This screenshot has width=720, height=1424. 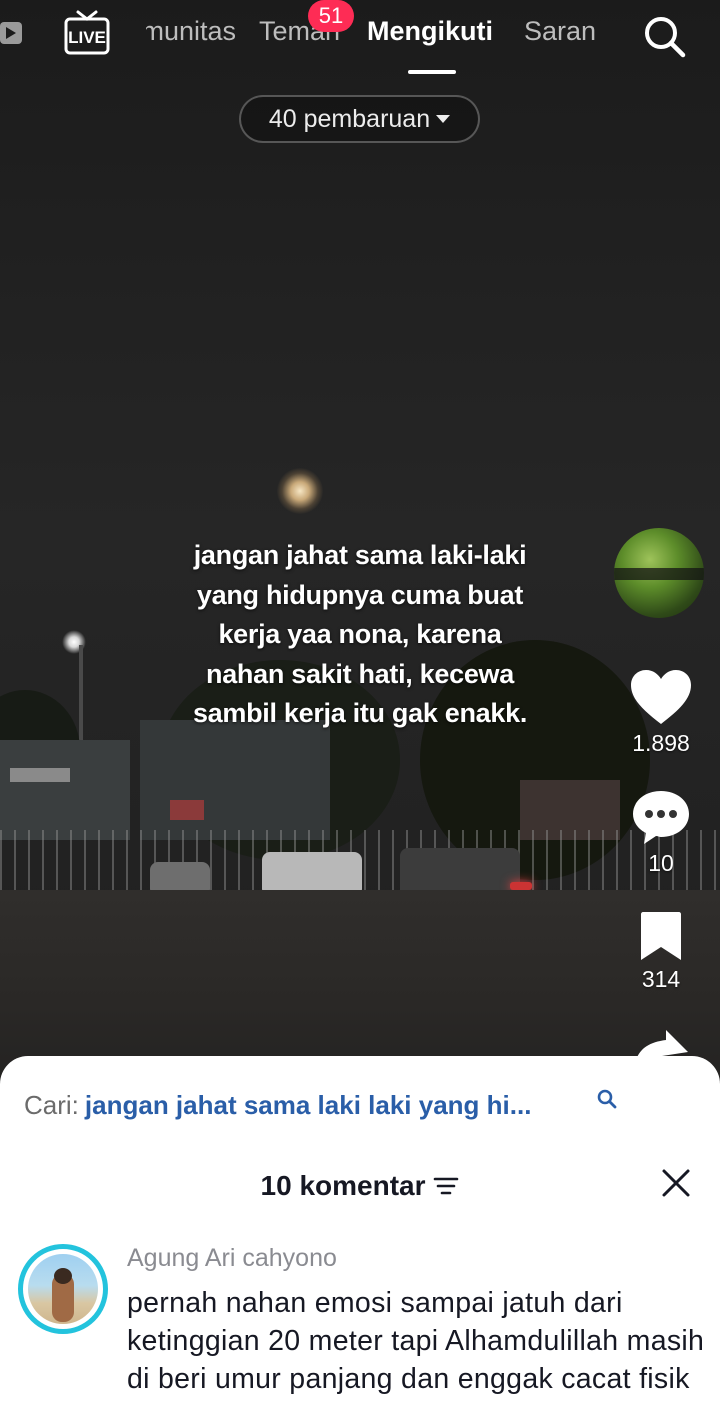 I want to click on building-left, so click(x=65, y=790).